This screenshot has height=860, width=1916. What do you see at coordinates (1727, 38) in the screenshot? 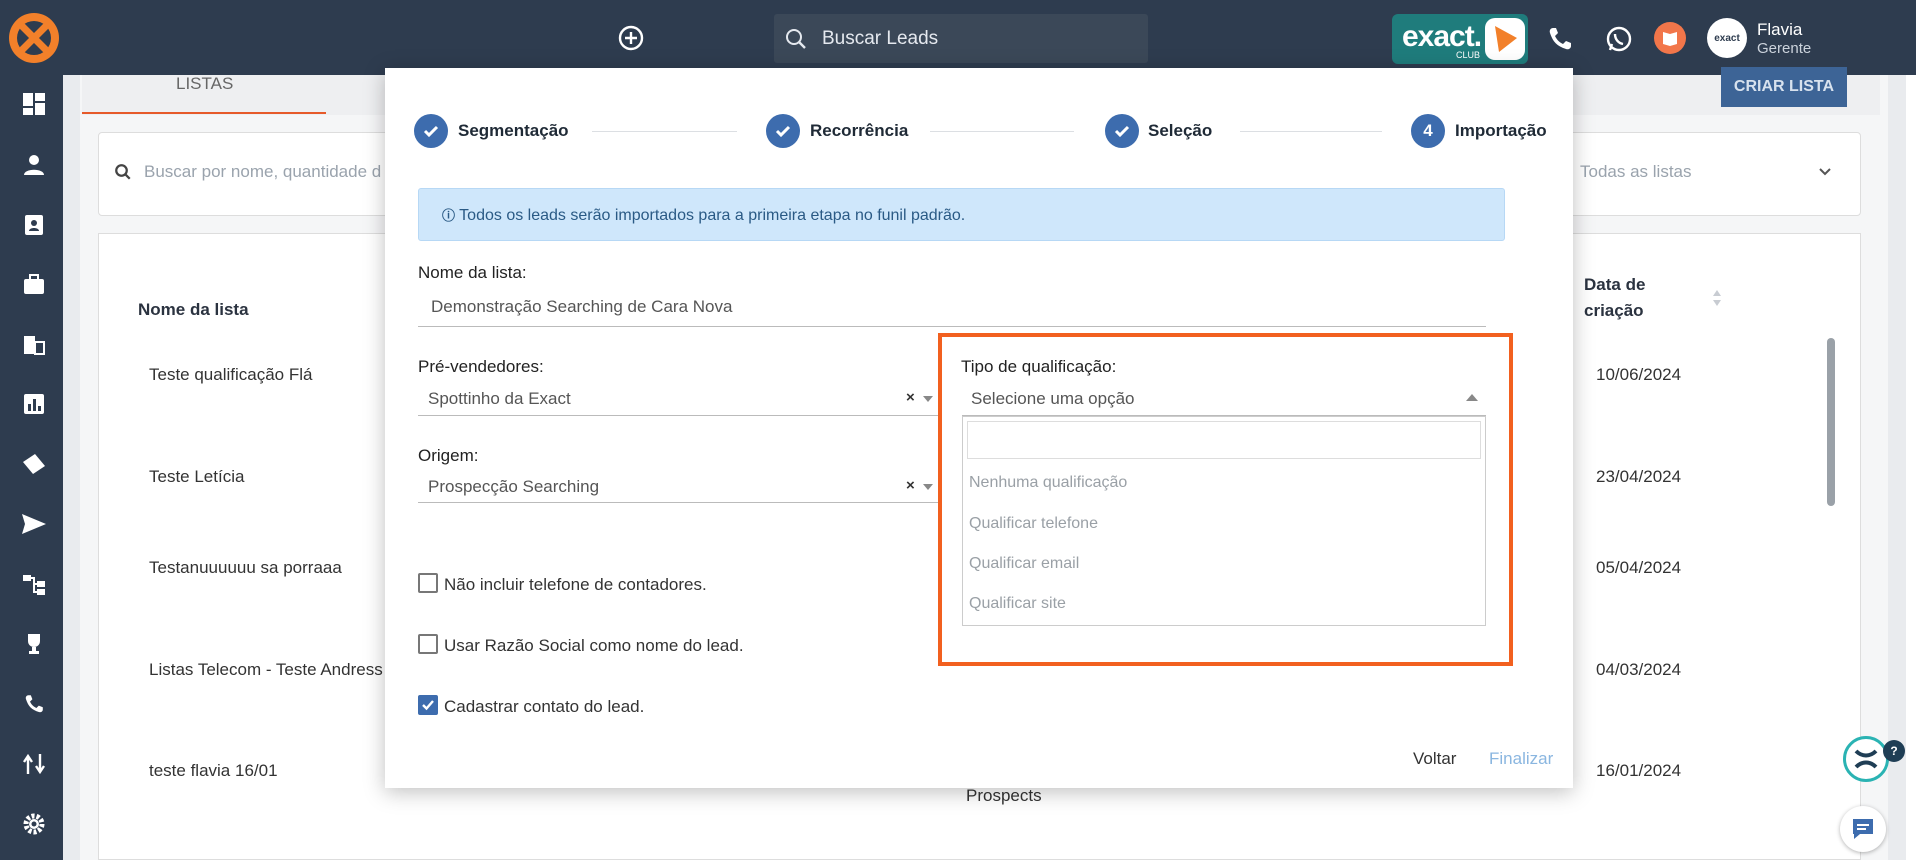
I see `avatar: exact` at bounding box center [1727, 38].